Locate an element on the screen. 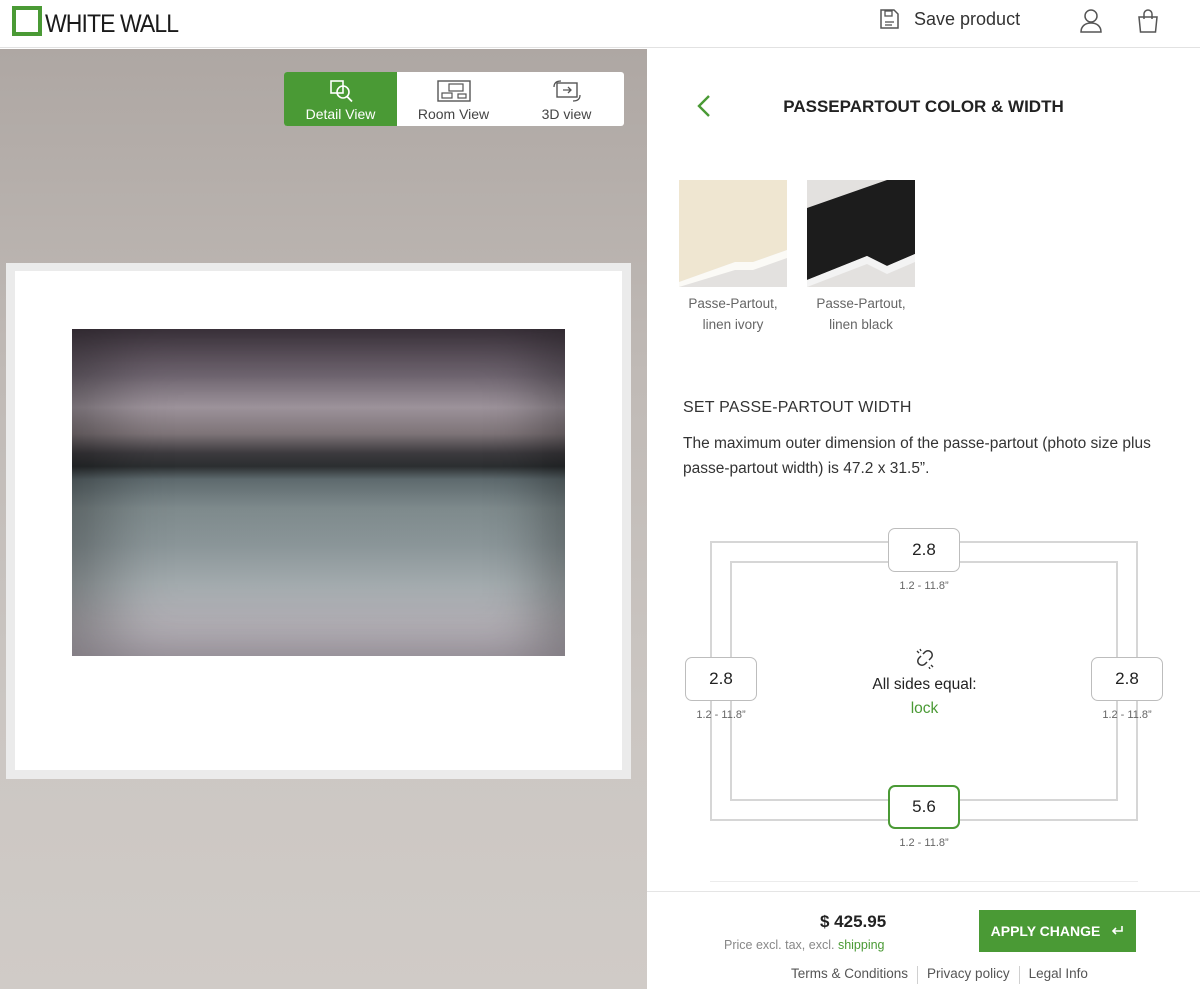 The width and height of the screenshot is (1200, 989). tab-room-view-label: Room View is located at coordinates (453, 114).